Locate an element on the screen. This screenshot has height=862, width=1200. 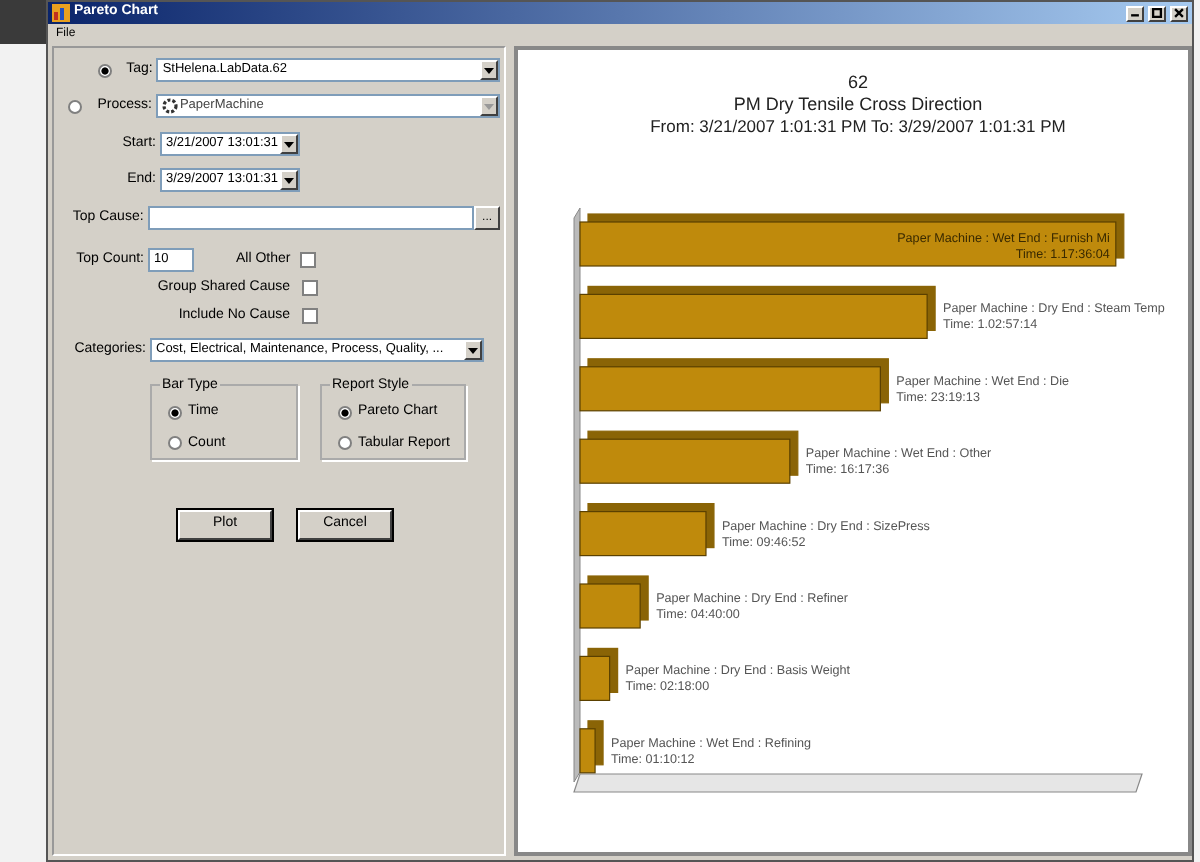
minimize-button is located at coordinates (1135, 13).